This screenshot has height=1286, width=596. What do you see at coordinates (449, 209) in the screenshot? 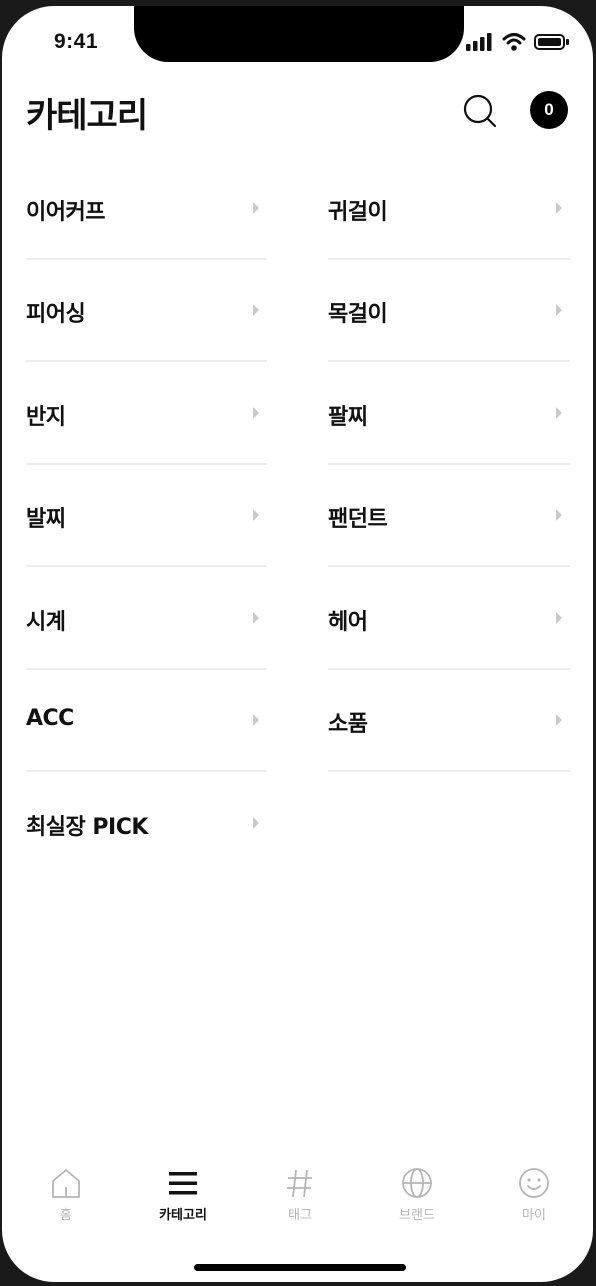
I see `category-item: 귀걸이` at bounding box center [449, 209].